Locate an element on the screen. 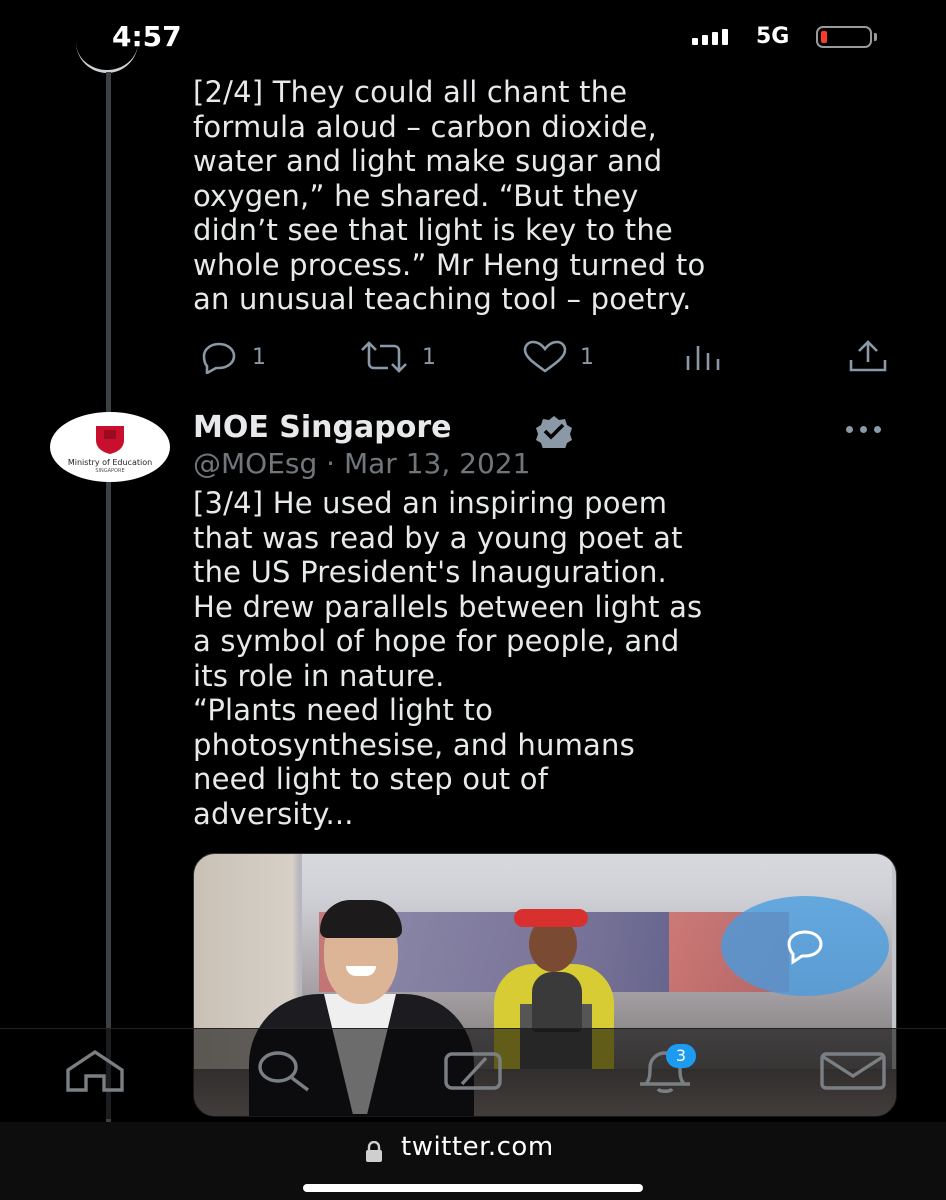  tweet-meta: @MOEsg · Mar 13, 2021 is located at coordinates (361, 463).